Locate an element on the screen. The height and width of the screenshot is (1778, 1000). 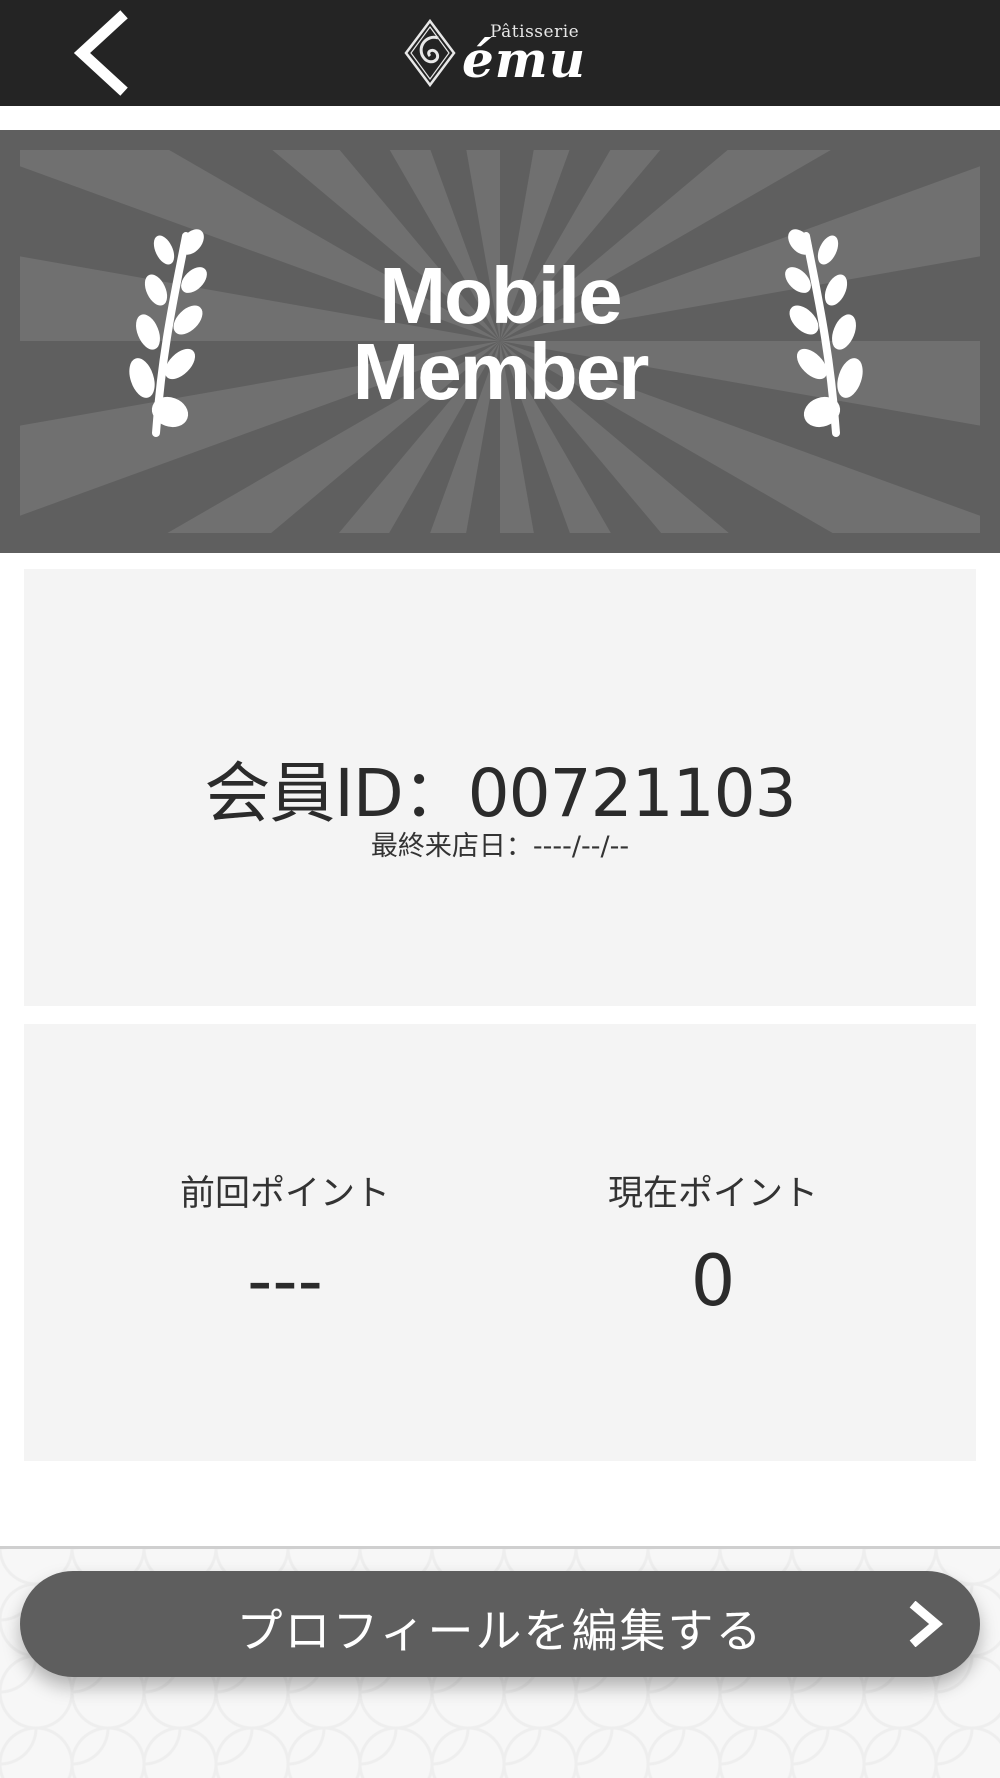
current-points-label: 現在ポイント is located at coordinates (712, 1194).